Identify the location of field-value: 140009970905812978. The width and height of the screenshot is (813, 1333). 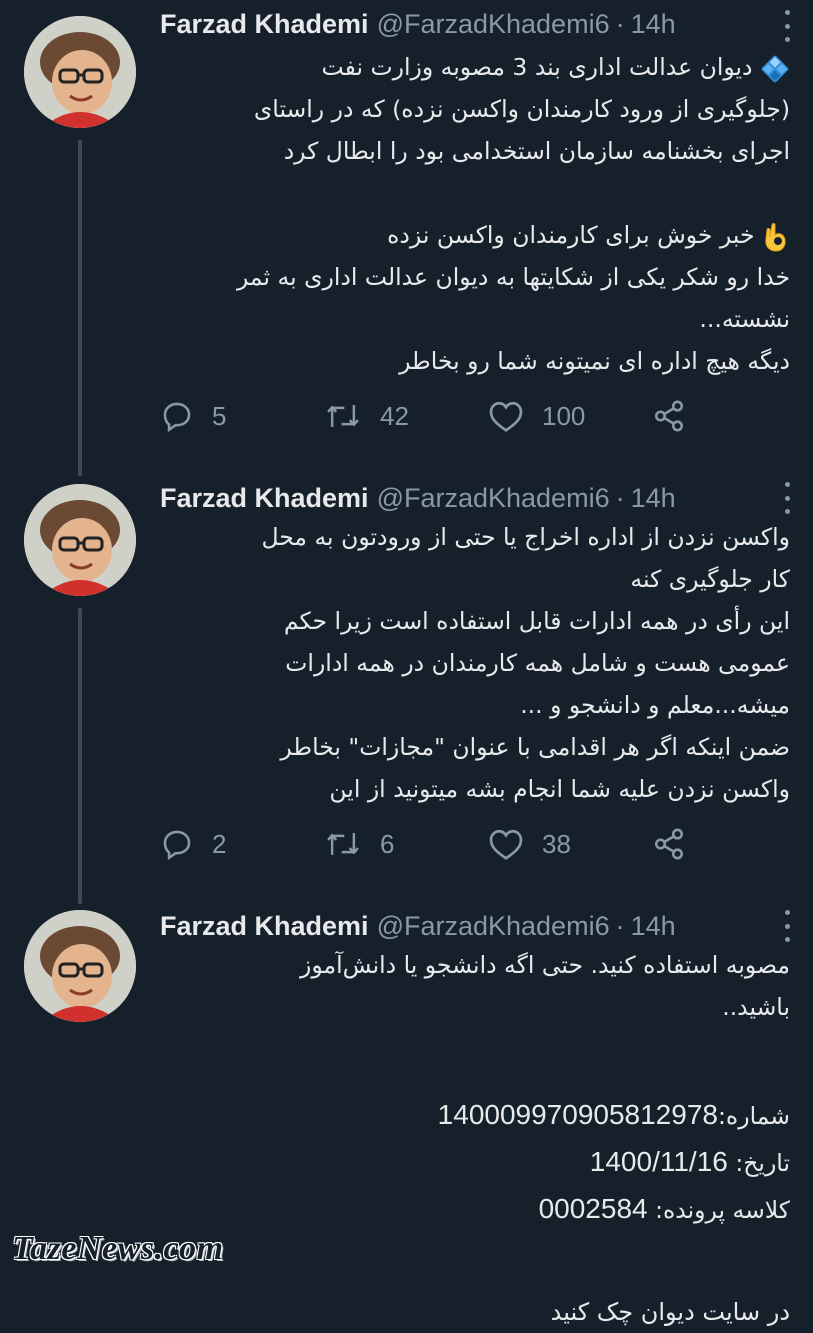
(577, 1114).